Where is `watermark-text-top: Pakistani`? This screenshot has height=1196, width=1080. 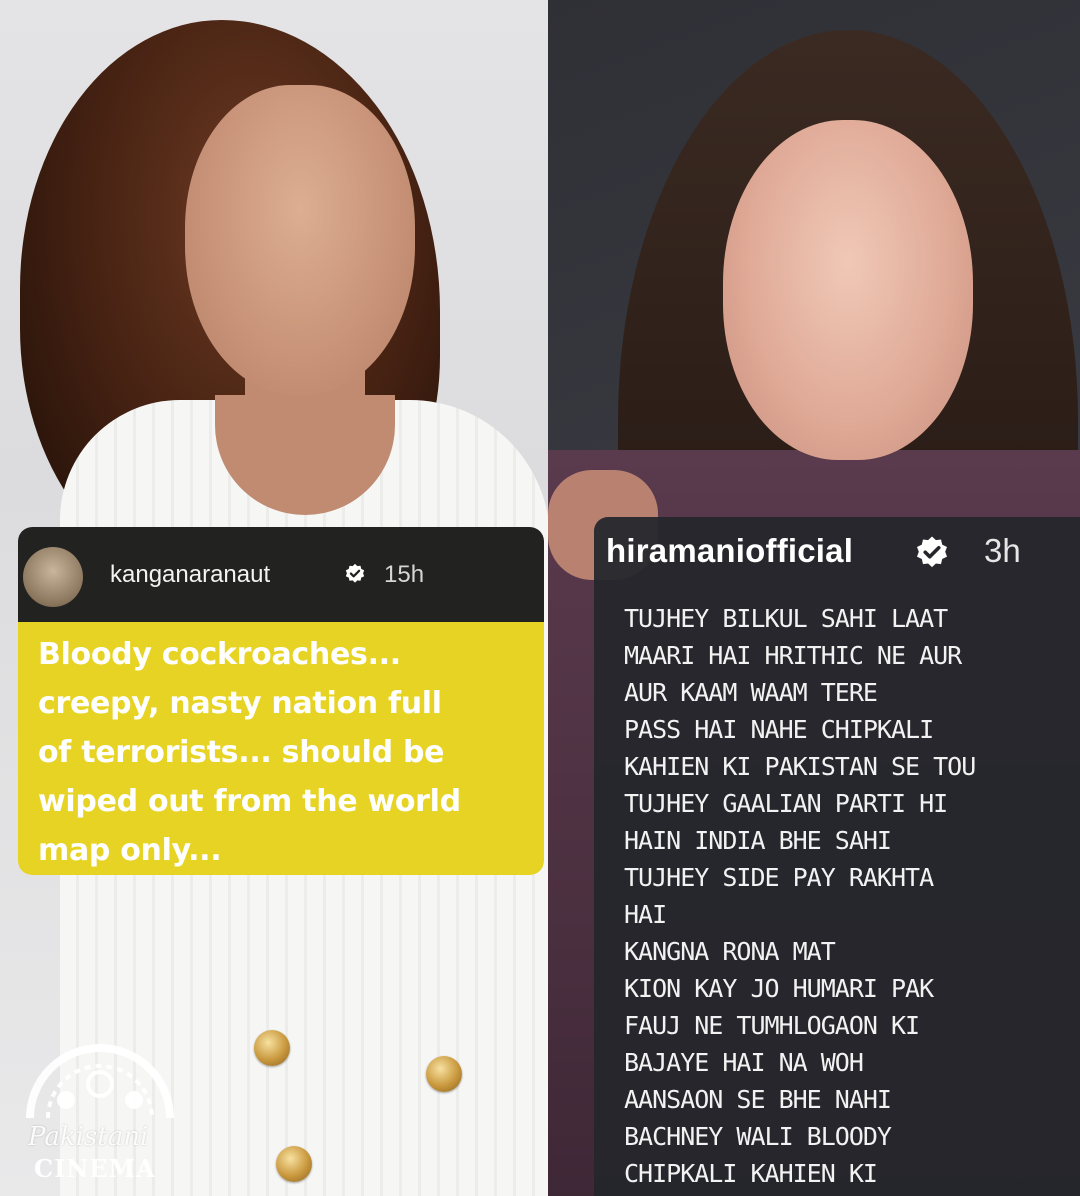
watermark-text-top: Pakistani is located at coordinates (88, 1137).